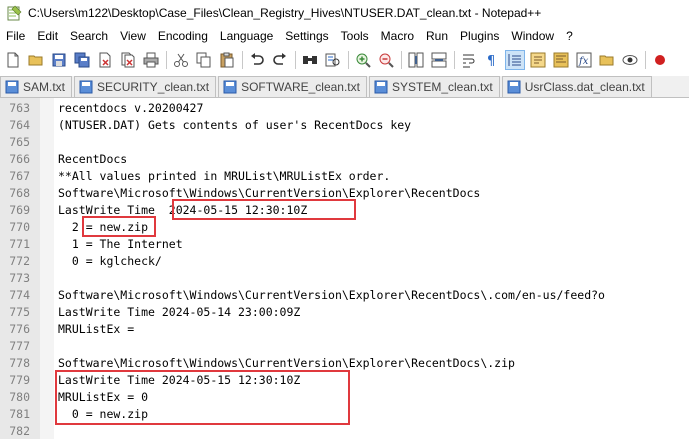 The width and height of the screenshot is (689, 439). Describe the element at coordinates (44, 87) in the screenshot. I see `tab-label: SAM.txt` at that location.